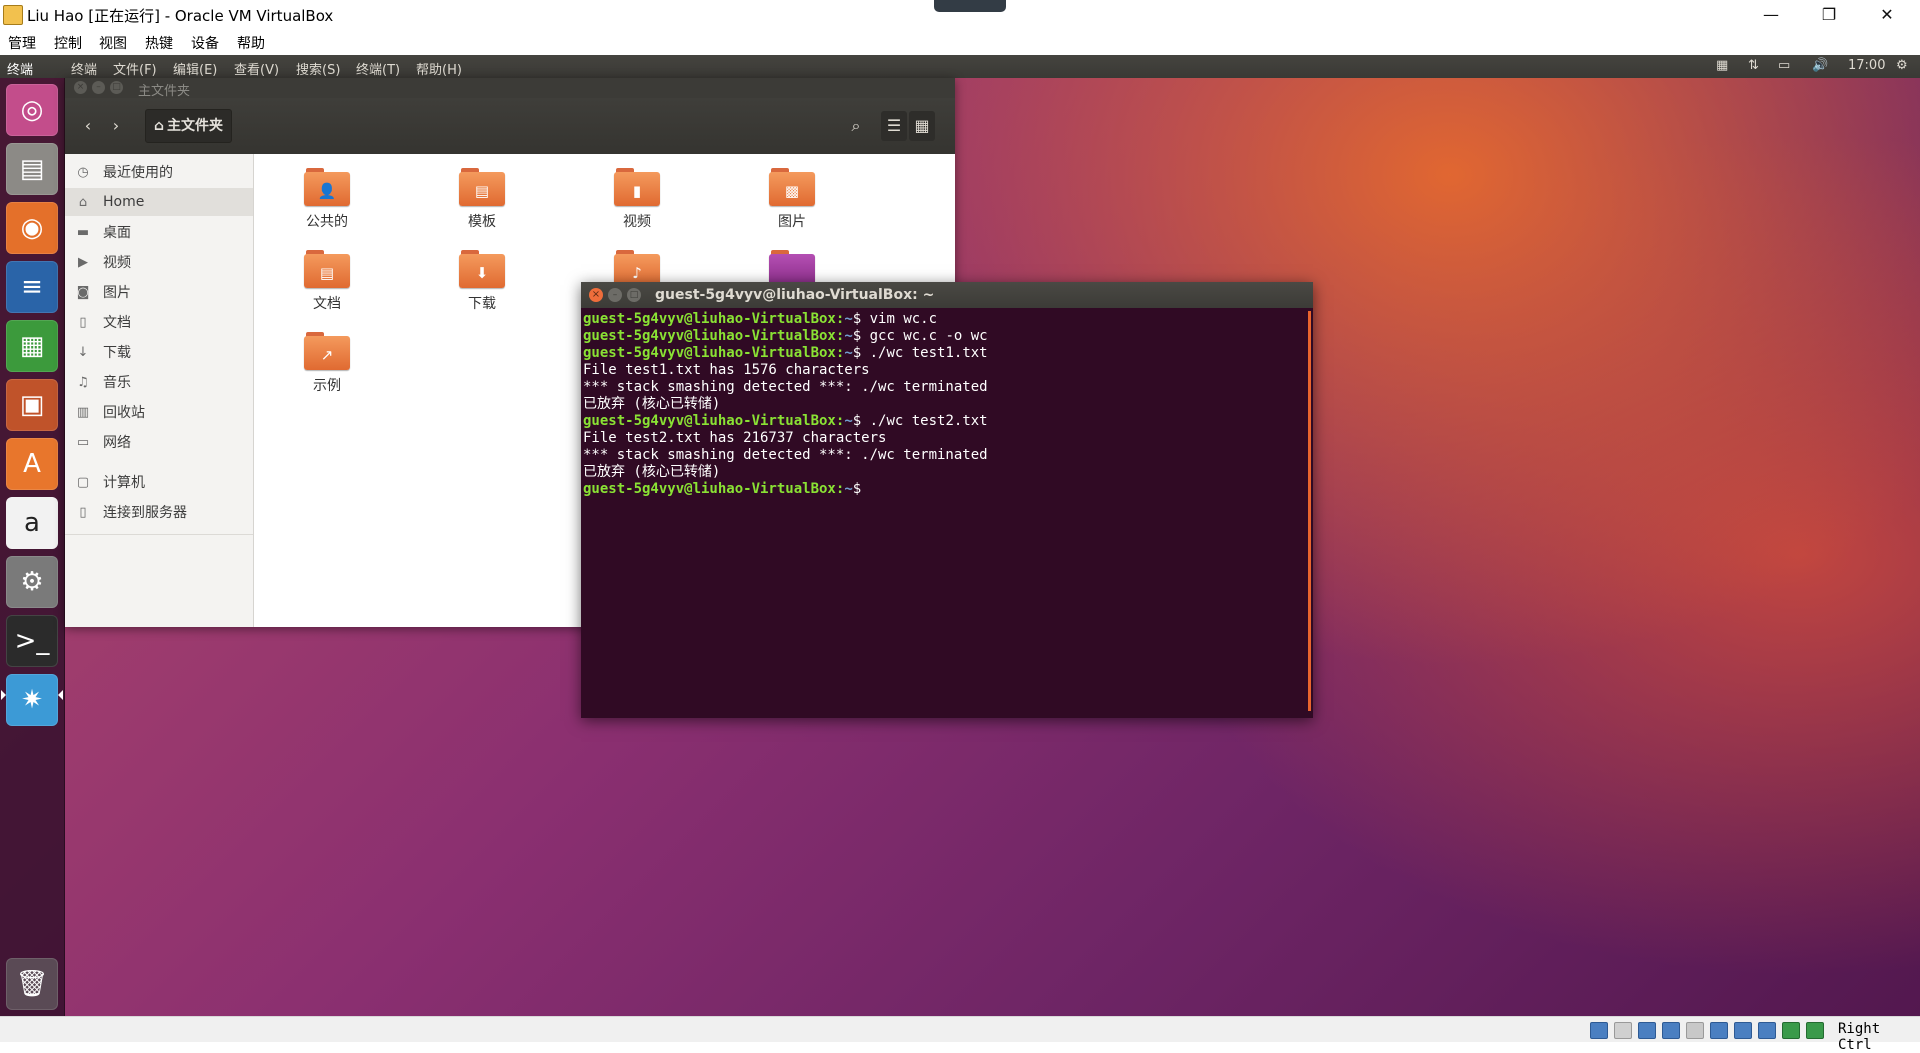  Describe the element at coordinates (1743, 1030) in the screenshot. I see `display-icon` at that location.